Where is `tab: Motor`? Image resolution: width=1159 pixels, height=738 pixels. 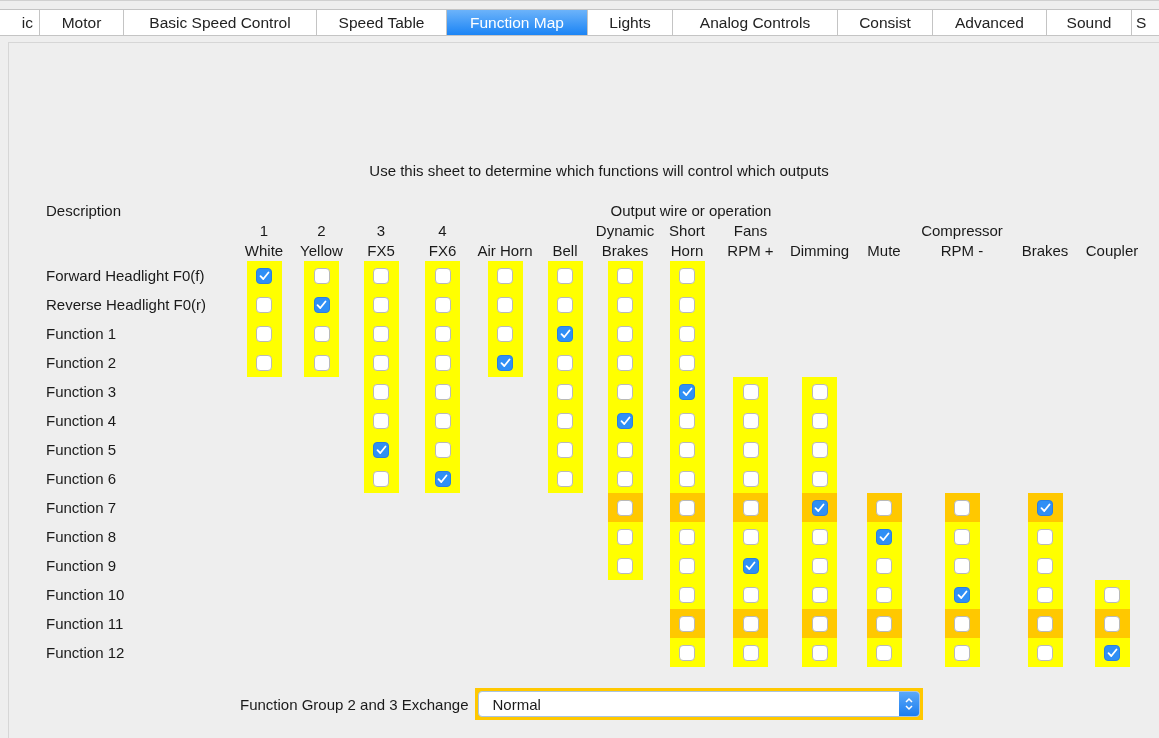
tab: Motor is located at coordinates (82, 22).